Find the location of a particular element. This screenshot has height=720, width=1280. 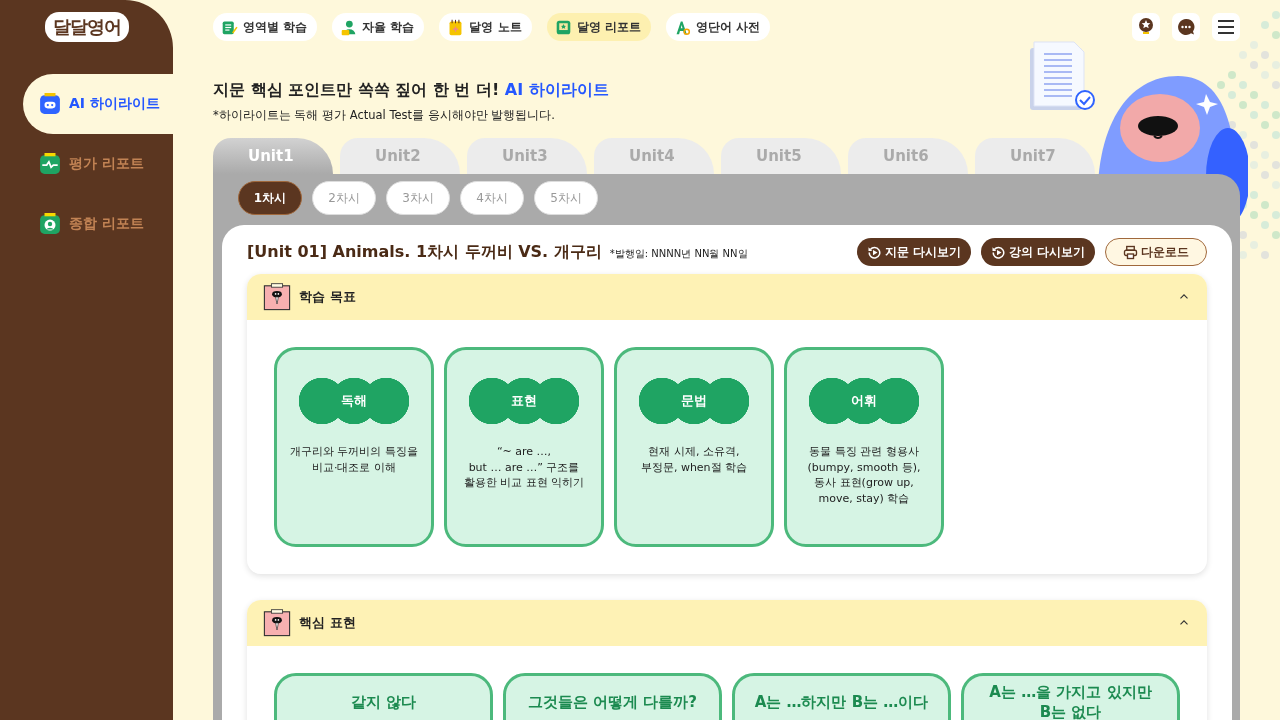

lesson-title: [Unit 01] Animals. 1차시 두꺼비 VS. 개구리 is located at coordinates (424, 252).